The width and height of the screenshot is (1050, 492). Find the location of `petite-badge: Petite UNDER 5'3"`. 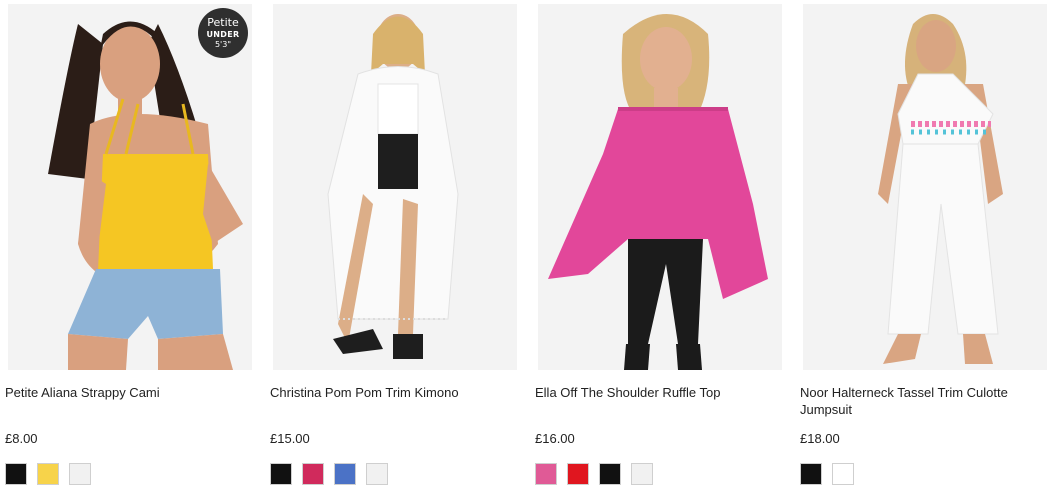

petite-badge: Petite UNDER 5'3" is located at coordinates (223, 33).